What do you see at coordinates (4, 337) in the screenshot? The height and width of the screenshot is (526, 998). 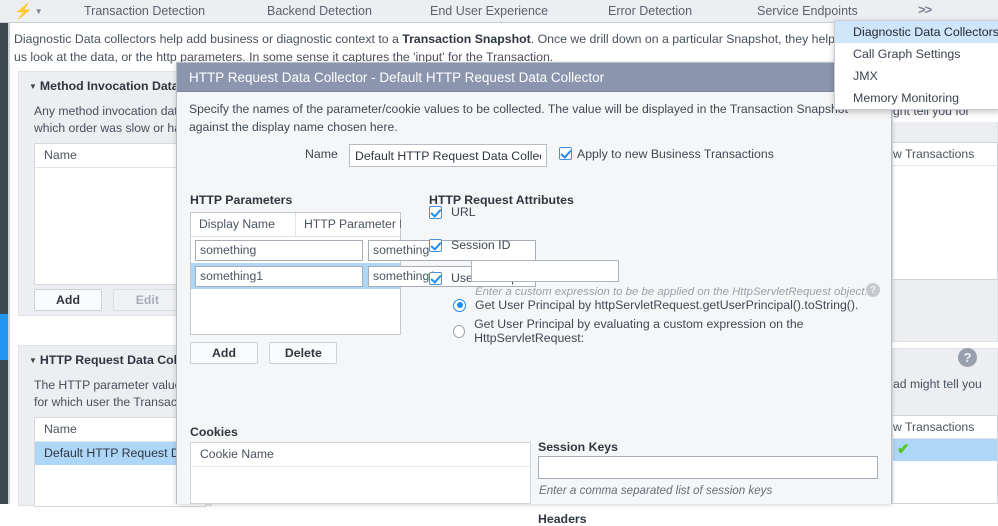 I see `left-rail-active-indicator` at bounding box center [4, 337].